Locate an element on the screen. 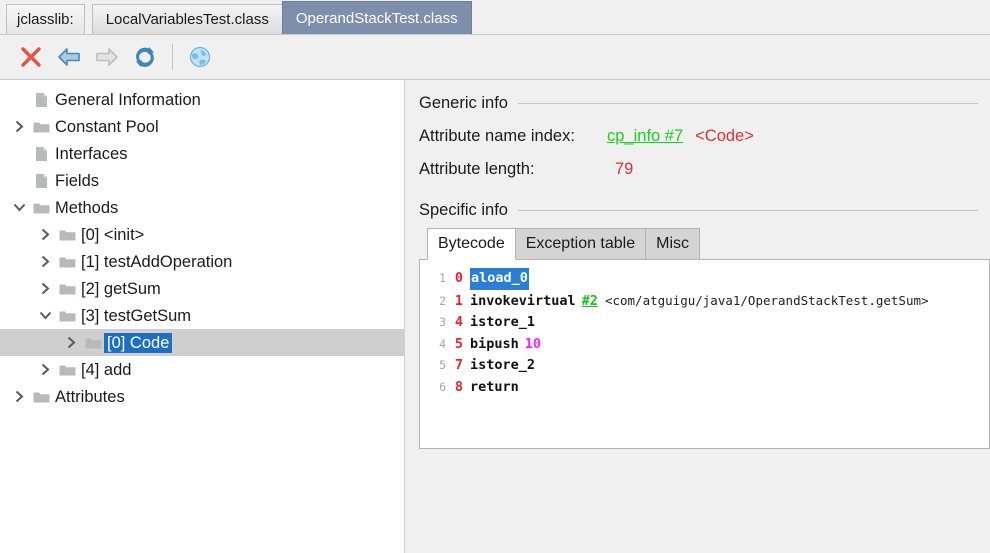 This screenshot has width=990, height=553. bytecode-line: 3 4 istore_1 is located at coordinates (704, 323).